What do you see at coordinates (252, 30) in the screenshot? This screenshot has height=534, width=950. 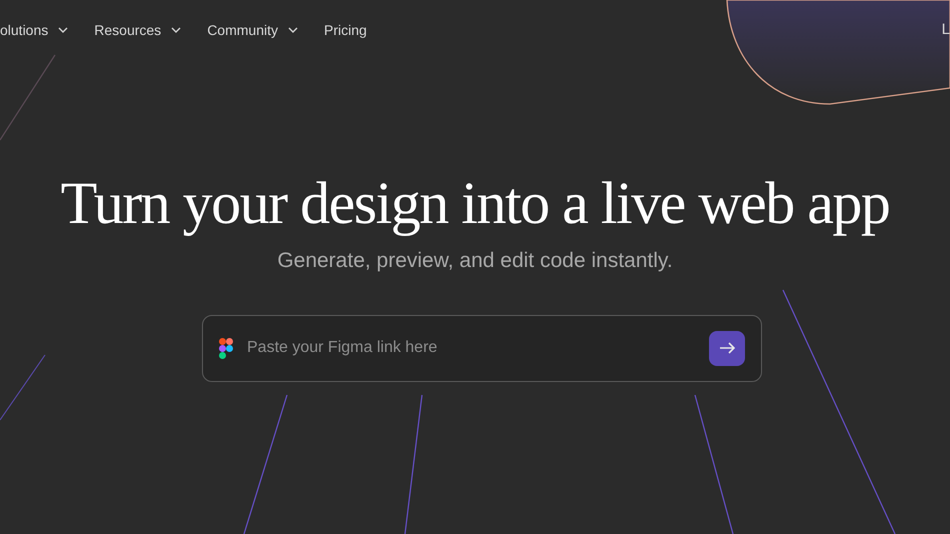 I see `nav-link: Community` at bounding box center [252, 30].